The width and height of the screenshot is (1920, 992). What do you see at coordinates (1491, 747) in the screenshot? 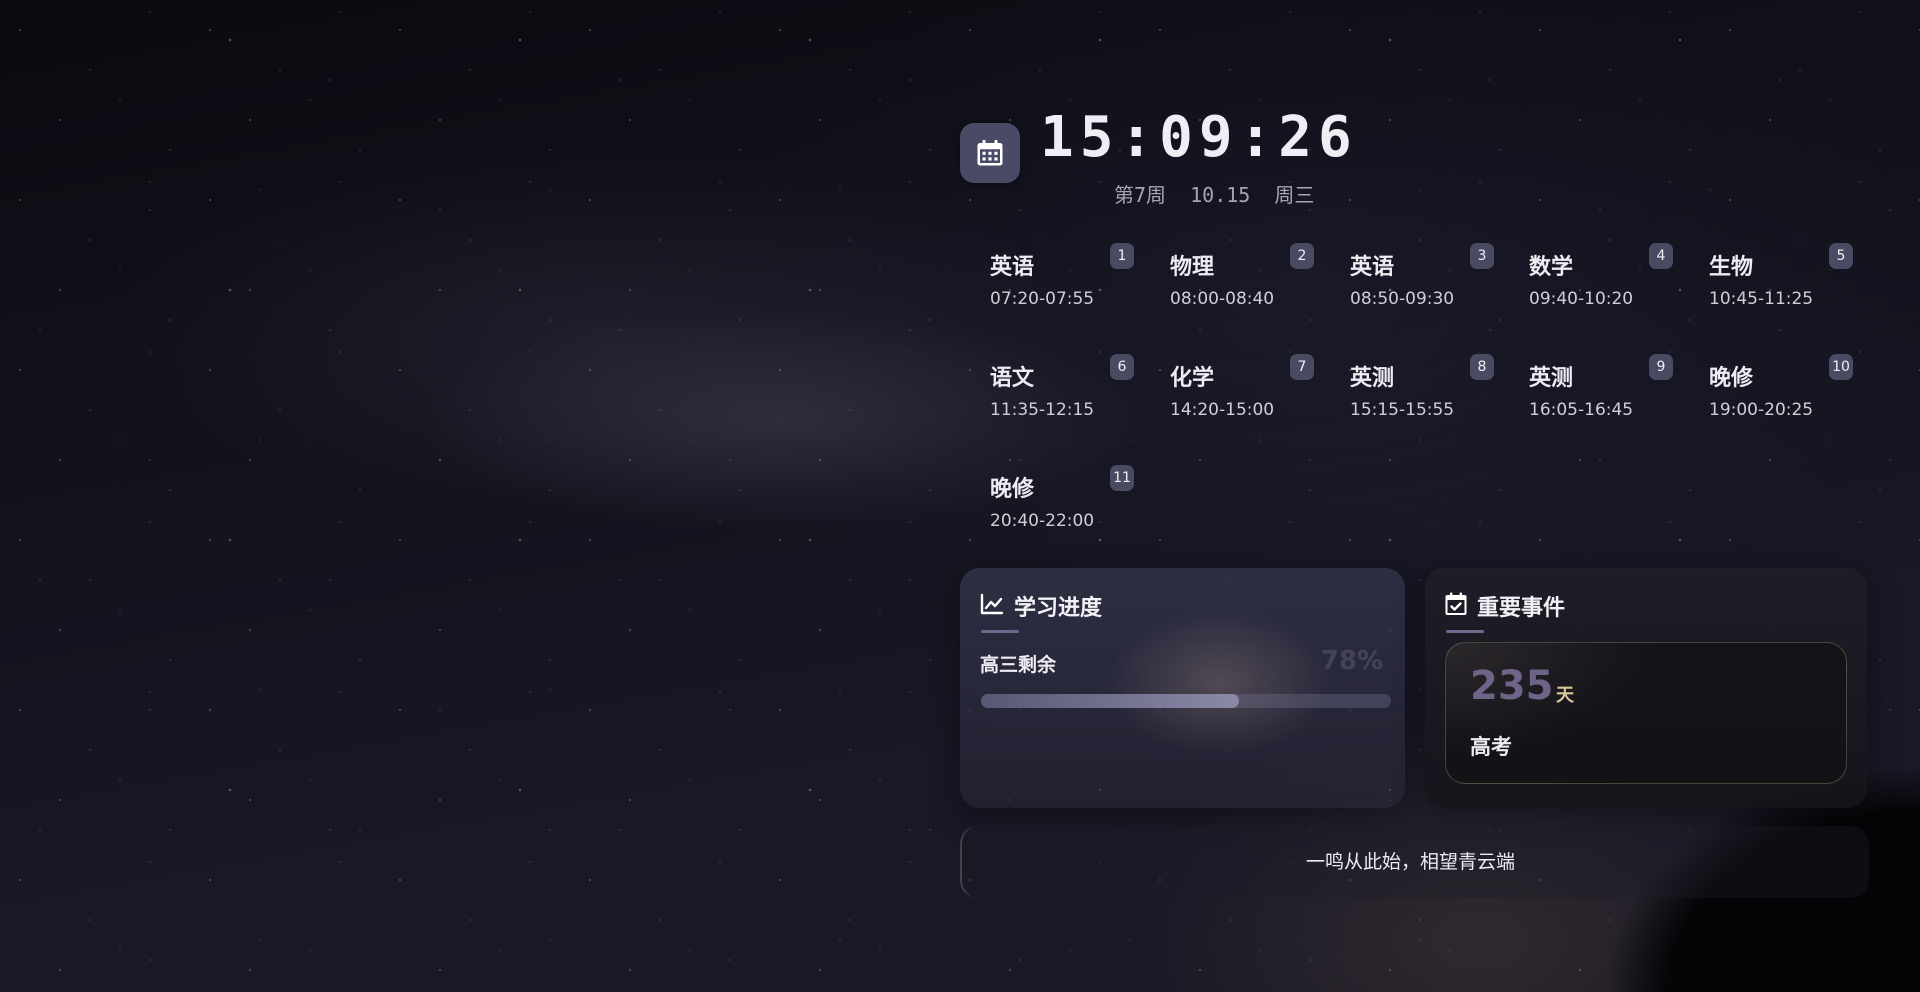
I see `event-name: 高考` at bounding box center [1491, 747].